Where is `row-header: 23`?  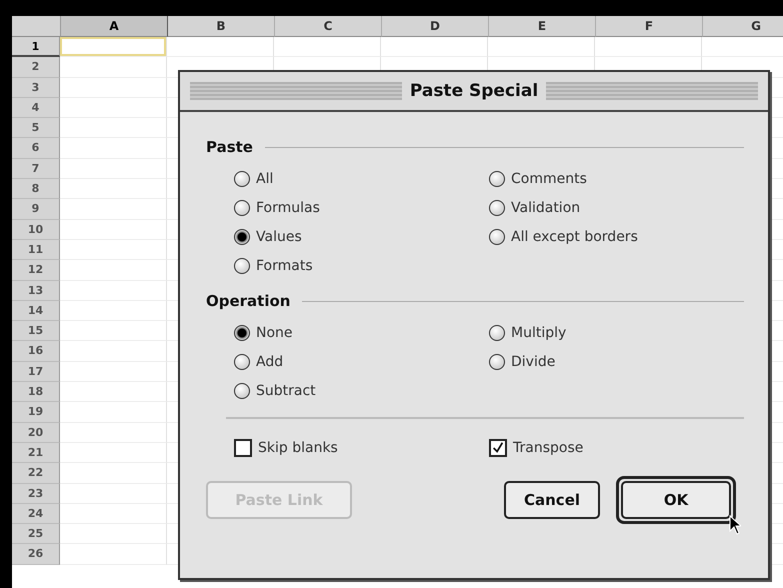
row-header: 23 is located at coordinates (36, 494).